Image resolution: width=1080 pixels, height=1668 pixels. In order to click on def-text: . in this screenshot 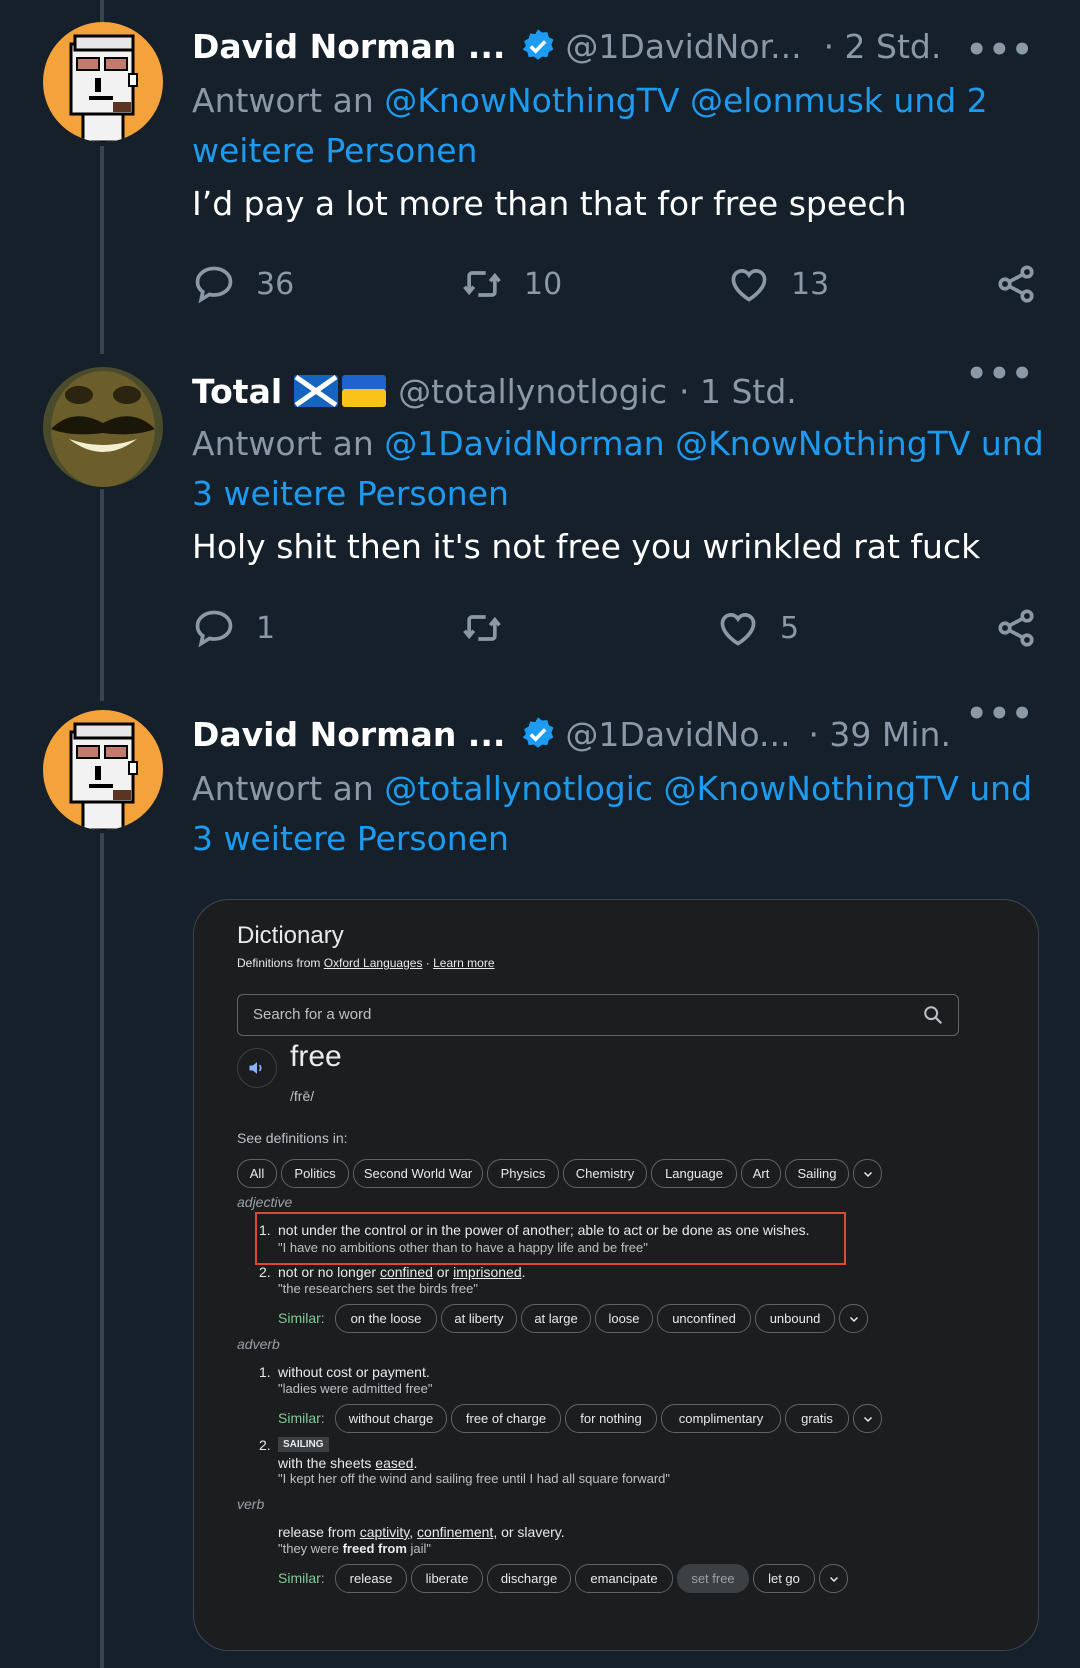, I will do `click(523, 1272)`.